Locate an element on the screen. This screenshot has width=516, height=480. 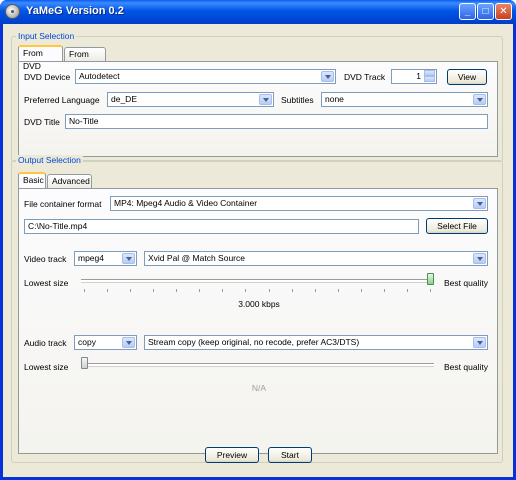
video-preset-select: Xvid Pal @ Match Source is located at coordinates (316, 258).